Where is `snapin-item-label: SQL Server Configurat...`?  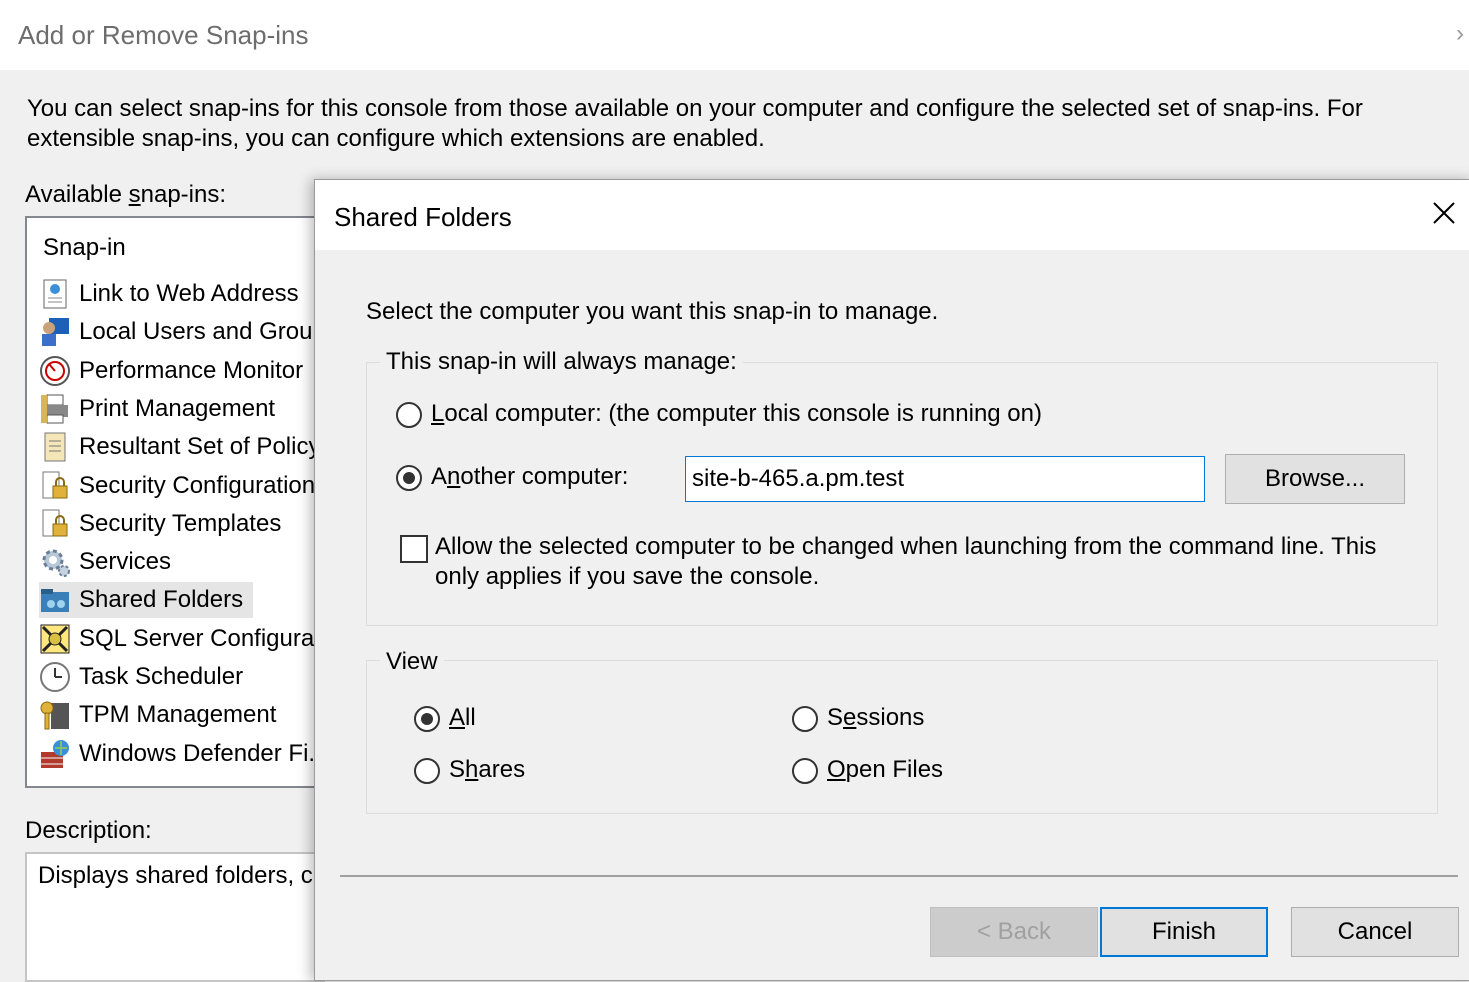
snapin-item-label: SQL Server Configurat... is located at coordinates (202, 638).